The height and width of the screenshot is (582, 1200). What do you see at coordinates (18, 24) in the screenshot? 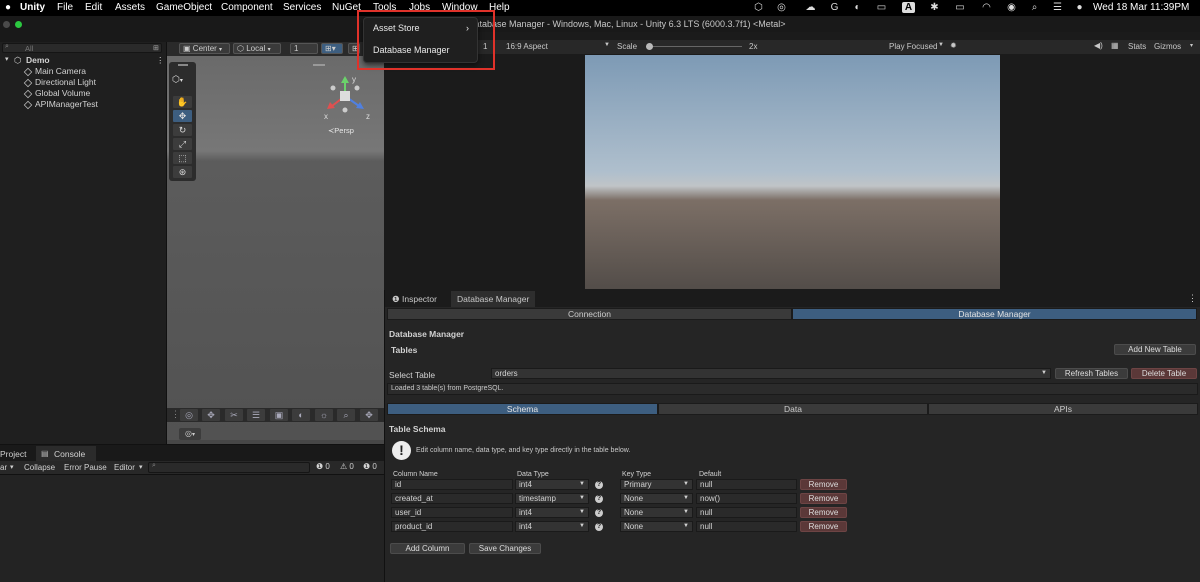
I see `window-zoom-button` at bounding box center [18, 24].